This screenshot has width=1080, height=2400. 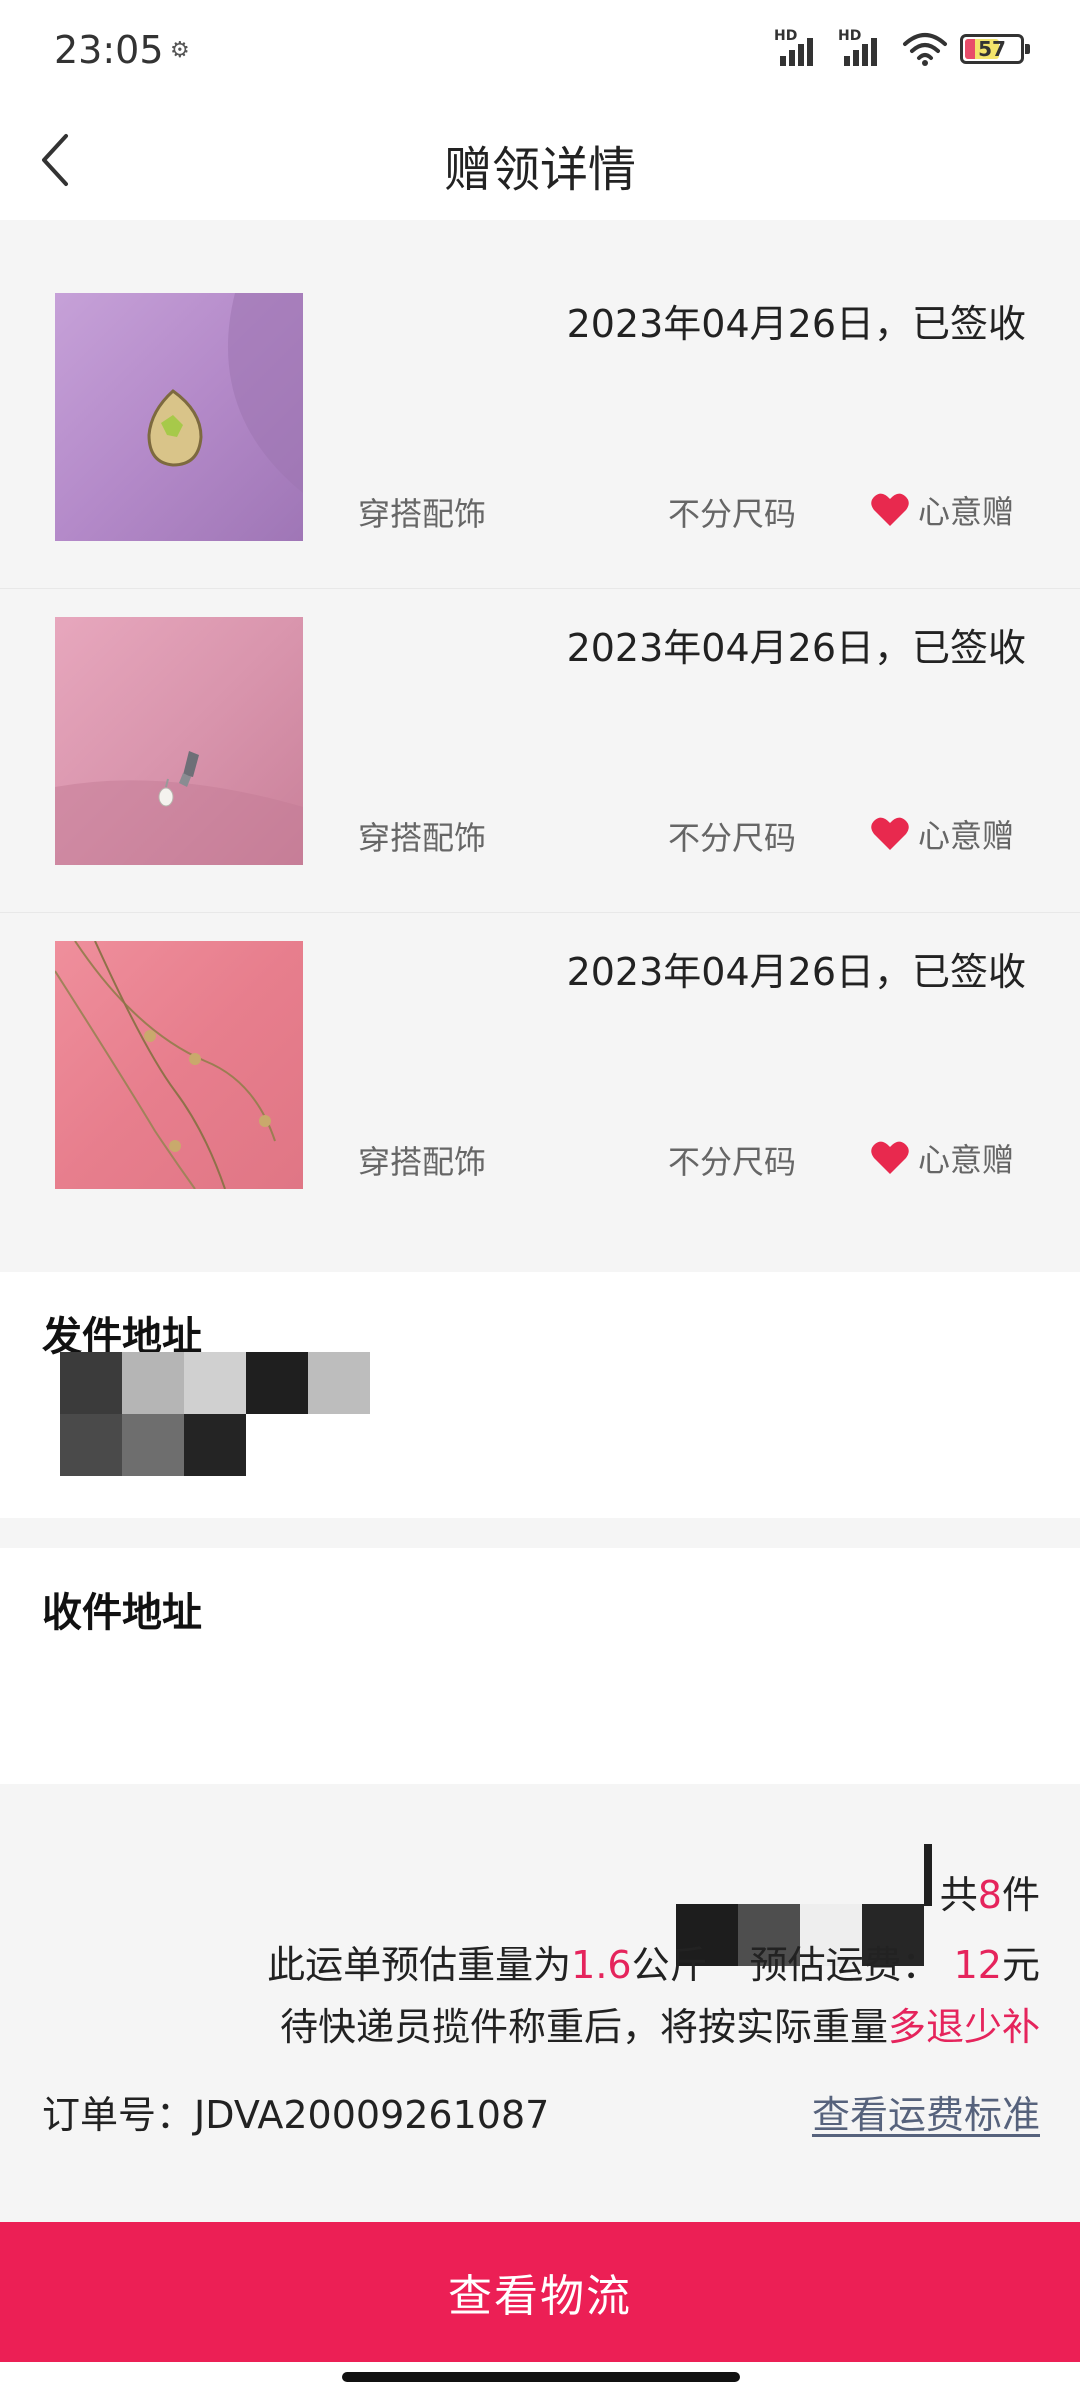 What do you see at coordinates (541, 2377) in the screenshot?
I see `home-indicator` at bounding box center [541, 2377].